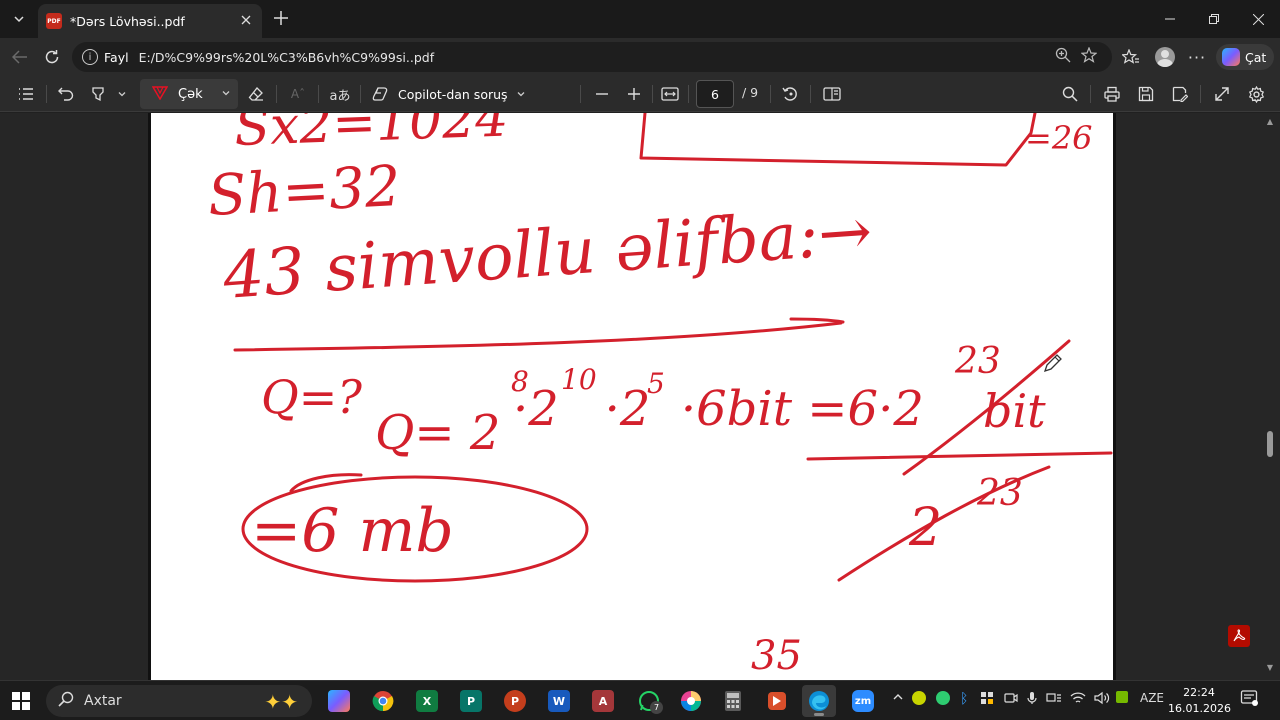 The image size is (1280, 720). What do you see at coordinates (919, 698) in the screenshot?
I see `tray-app-icon` at bounding box center [919, 698].